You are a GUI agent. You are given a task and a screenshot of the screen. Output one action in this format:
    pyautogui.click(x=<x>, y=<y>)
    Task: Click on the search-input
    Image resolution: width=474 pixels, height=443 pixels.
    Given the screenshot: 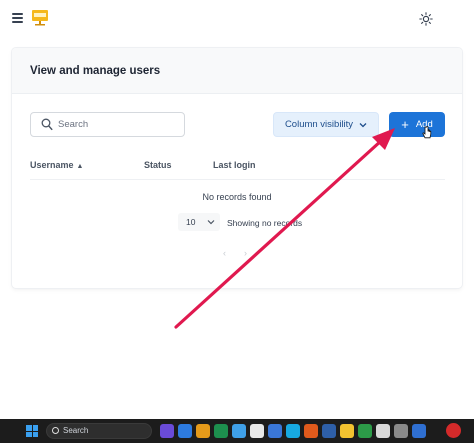 What is the action you would take?
    pyautogui.click(x=118, y=124)
    